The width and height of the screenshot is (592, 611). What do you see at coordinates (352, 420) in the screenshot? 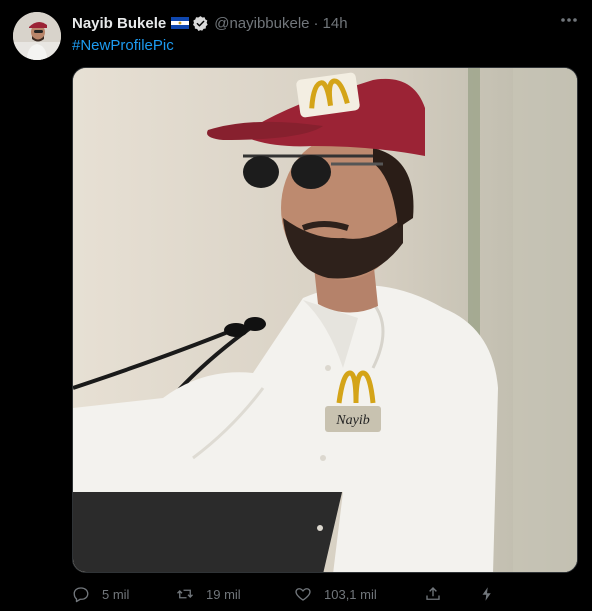
I see `name-badge-text: Nayib` at bounding box center [352, 420].